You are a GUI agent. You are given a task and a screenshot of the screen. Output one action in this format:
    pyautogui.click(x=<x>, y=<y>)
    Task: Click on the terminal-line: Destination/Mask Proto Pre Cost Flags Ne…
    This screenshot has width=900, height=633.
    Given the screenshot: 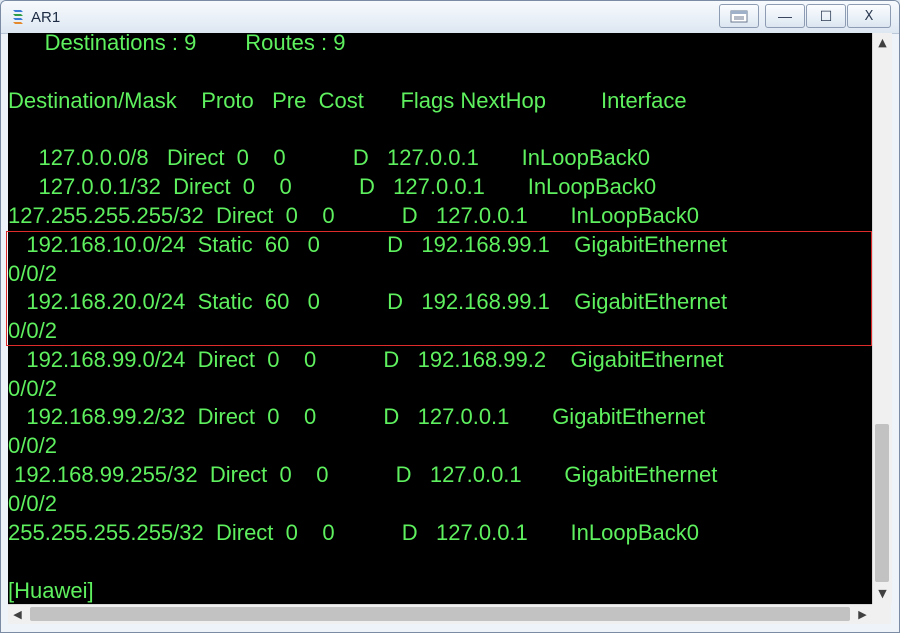 What is the action you would take?
    pyautogui.click(x=347, y=100)
    